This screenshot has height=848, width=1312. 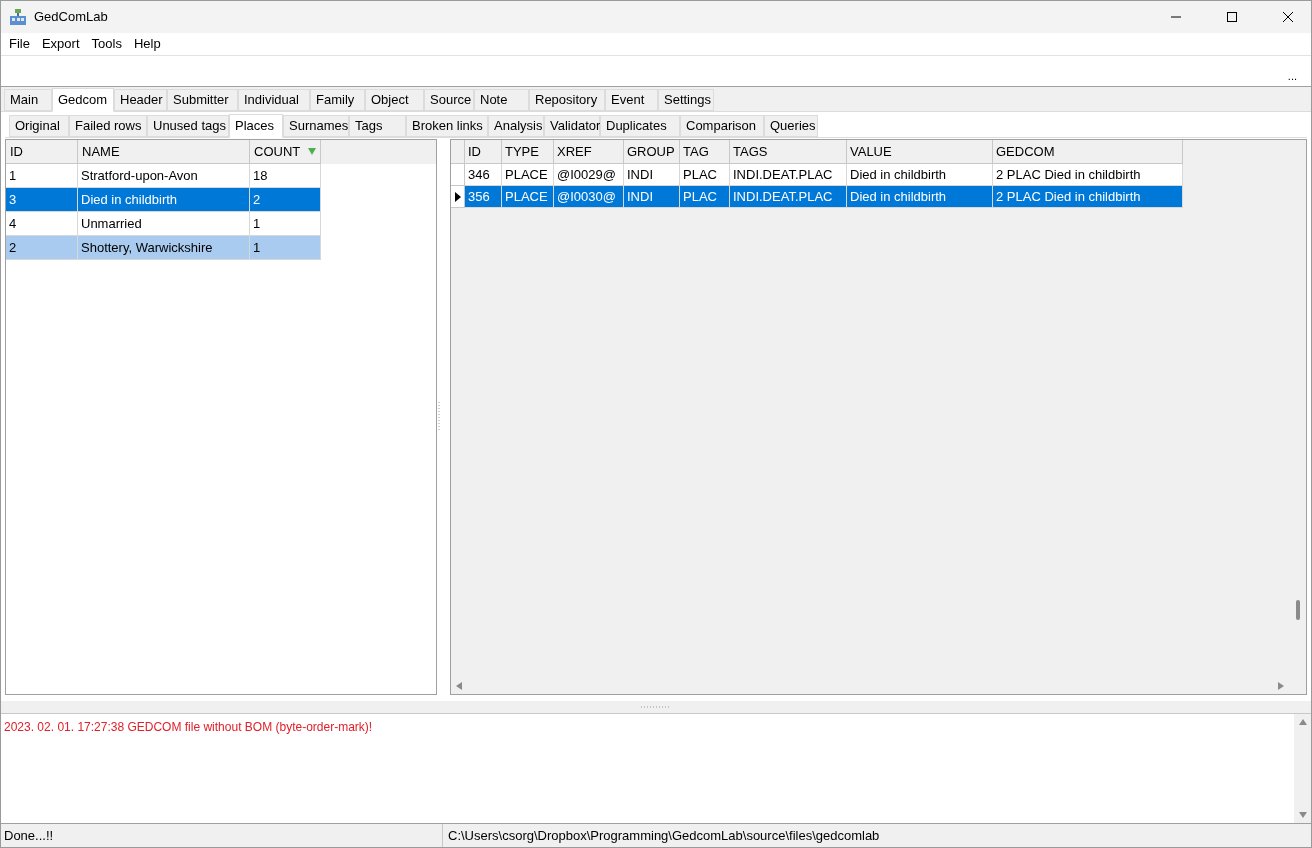 I want to click on scroll-down-icon, so click(x=1302, y=815).